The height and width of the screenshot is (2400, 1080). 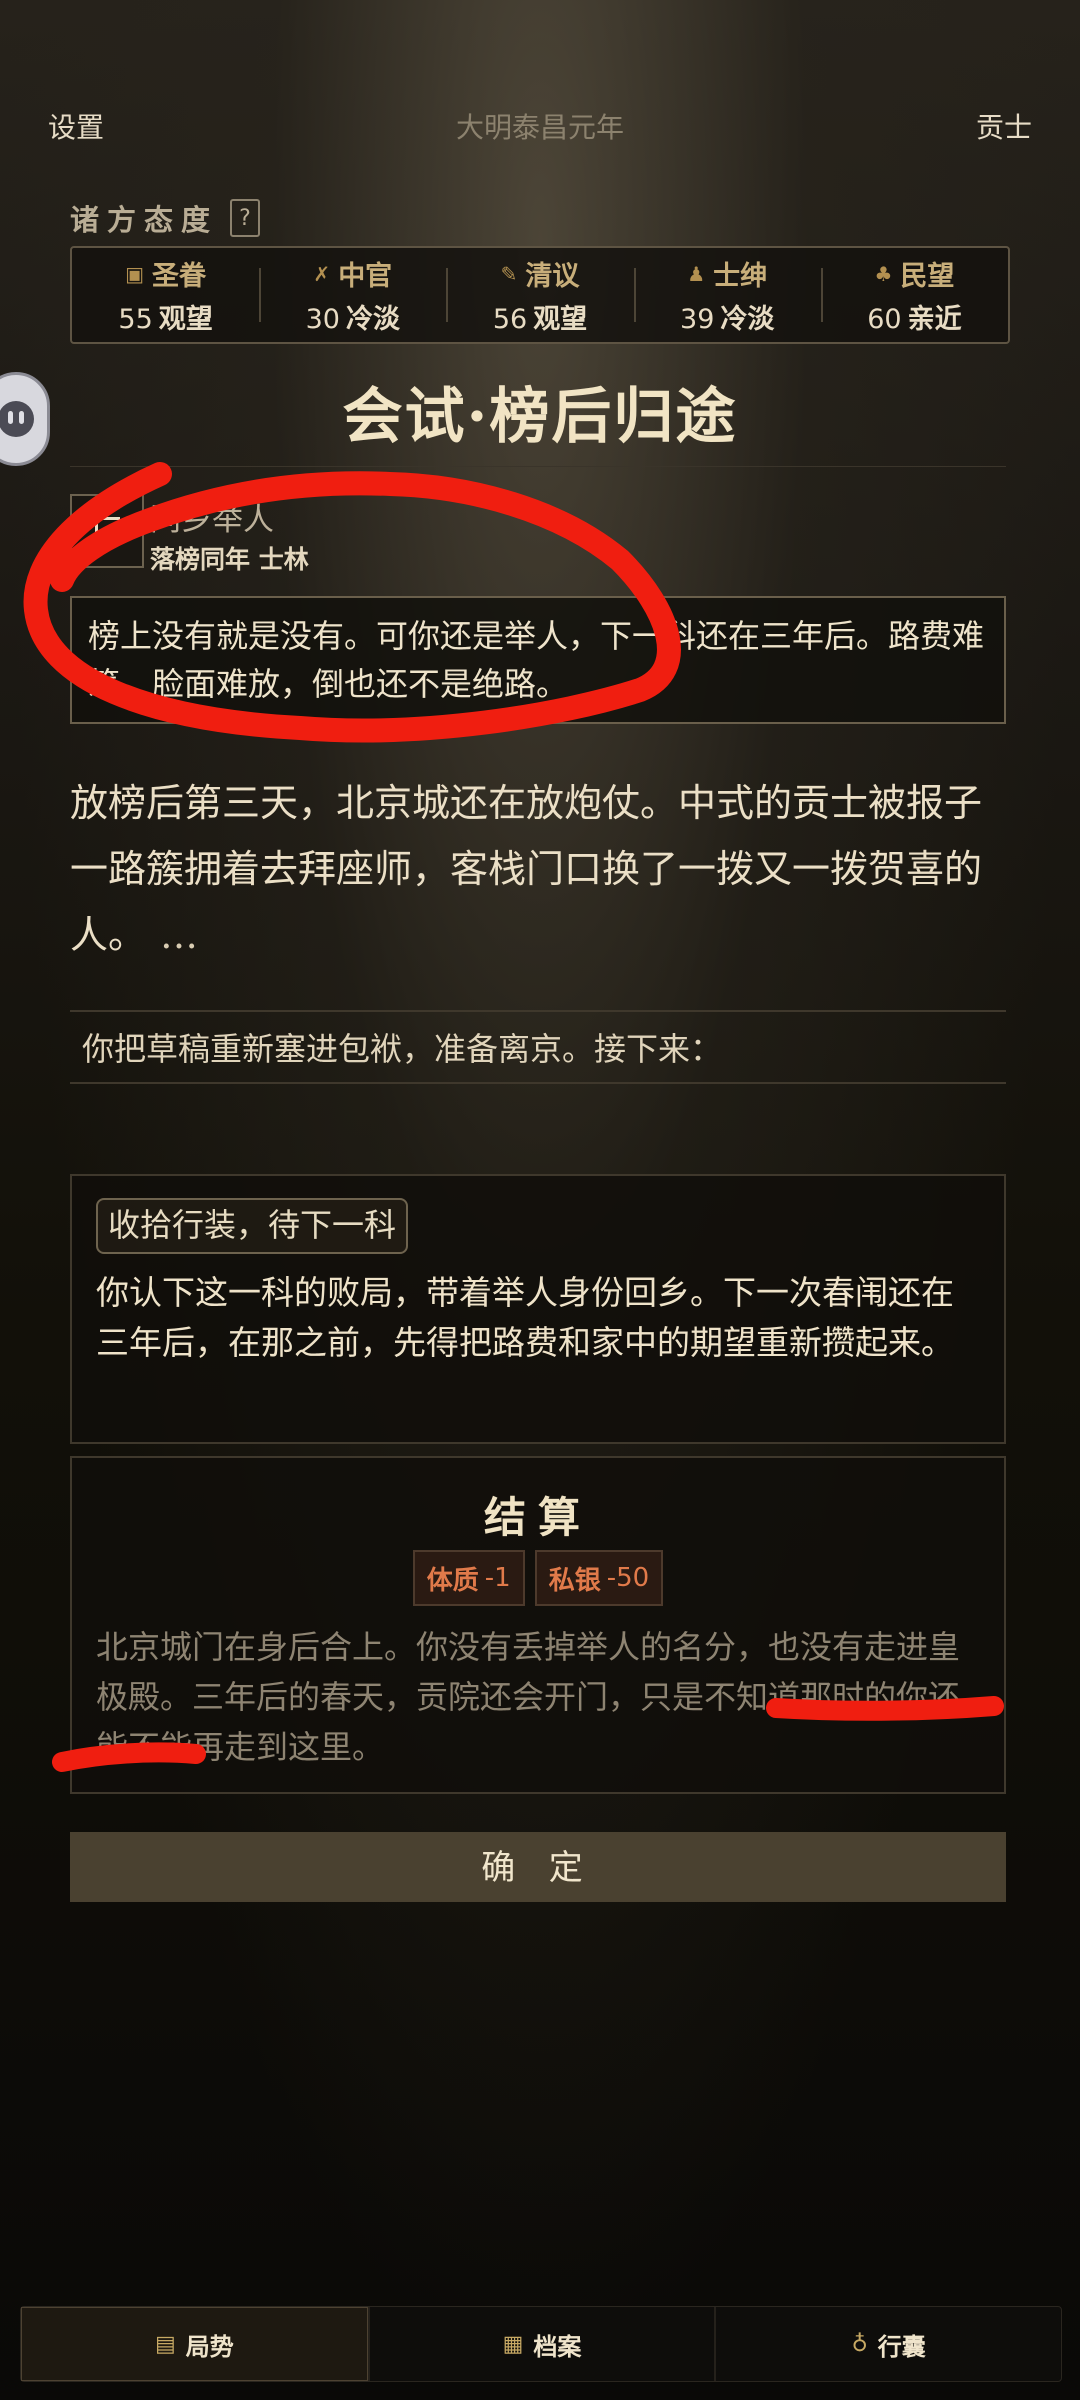 I want to click on attitude-name: 中官, so click(x=365, y=276).